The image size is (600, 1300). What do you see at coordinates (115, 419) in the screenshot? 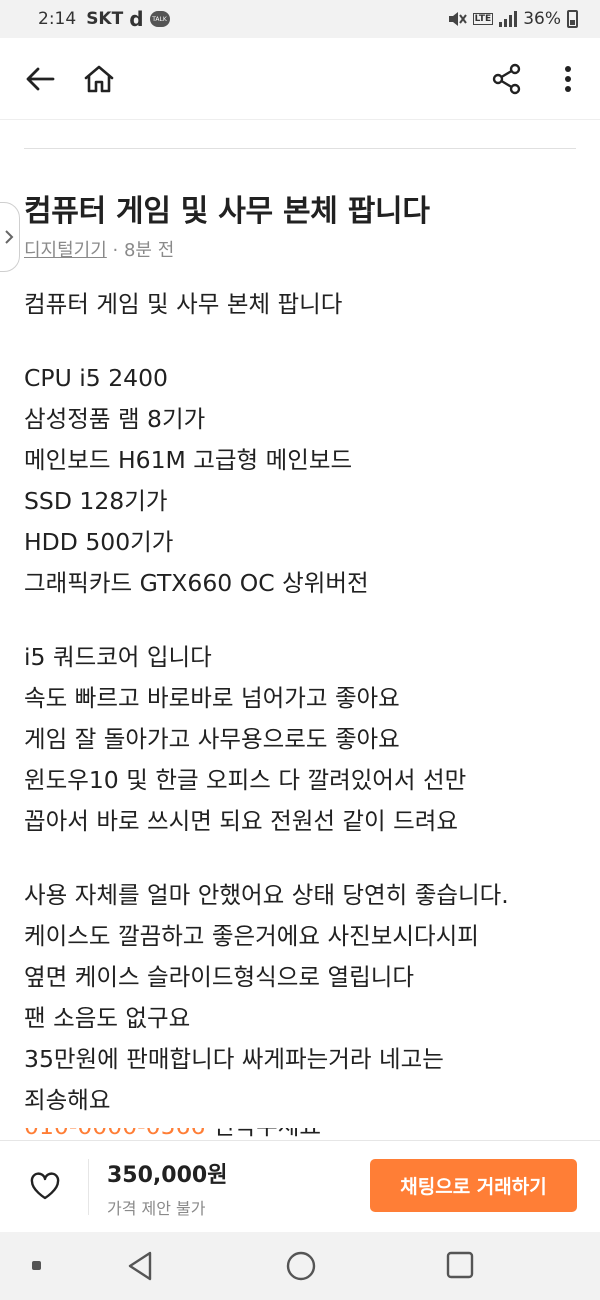
I see `description-line: 삼성정품 램 8기가` at bounding box center [115, 419].